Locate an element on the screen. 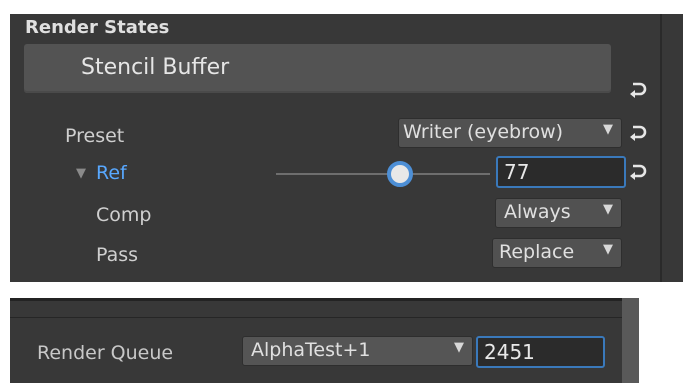 The image size is (683, 383). ref-slider-handle is located at coordinates (400, 174).